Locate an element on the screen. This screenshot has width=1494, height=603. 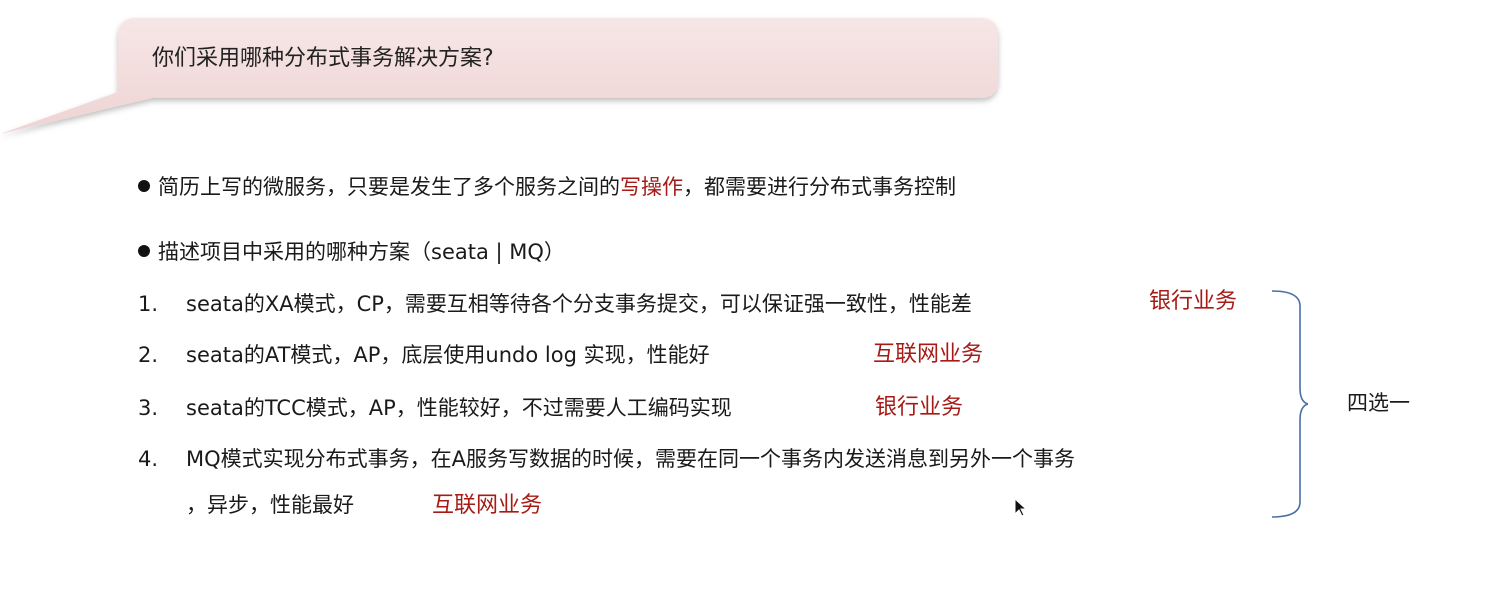
bullet1-text-before: 简历上写的微服务，只要是发生了多个服务之间的 is located at coordinates (389, 187).